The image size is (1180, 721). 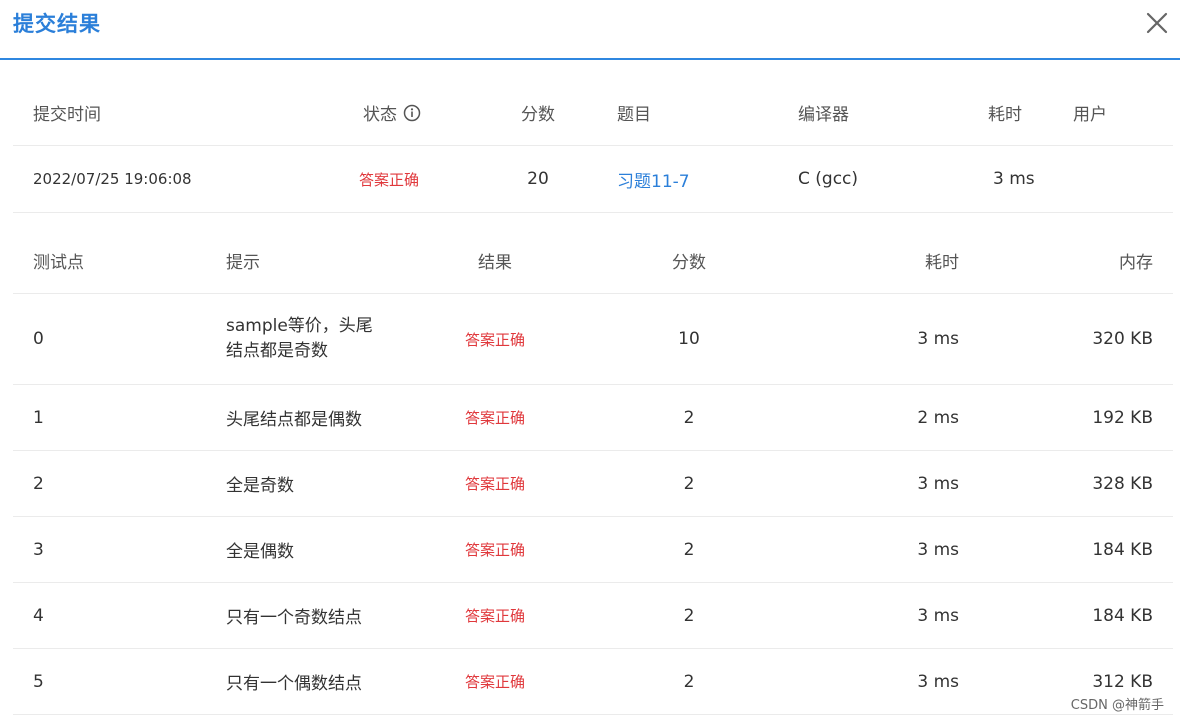 I want to click on table-row: 1 头尾结点都是偶数 答案正确 2 2 ms 192 KB, so click(x=593, y=418).